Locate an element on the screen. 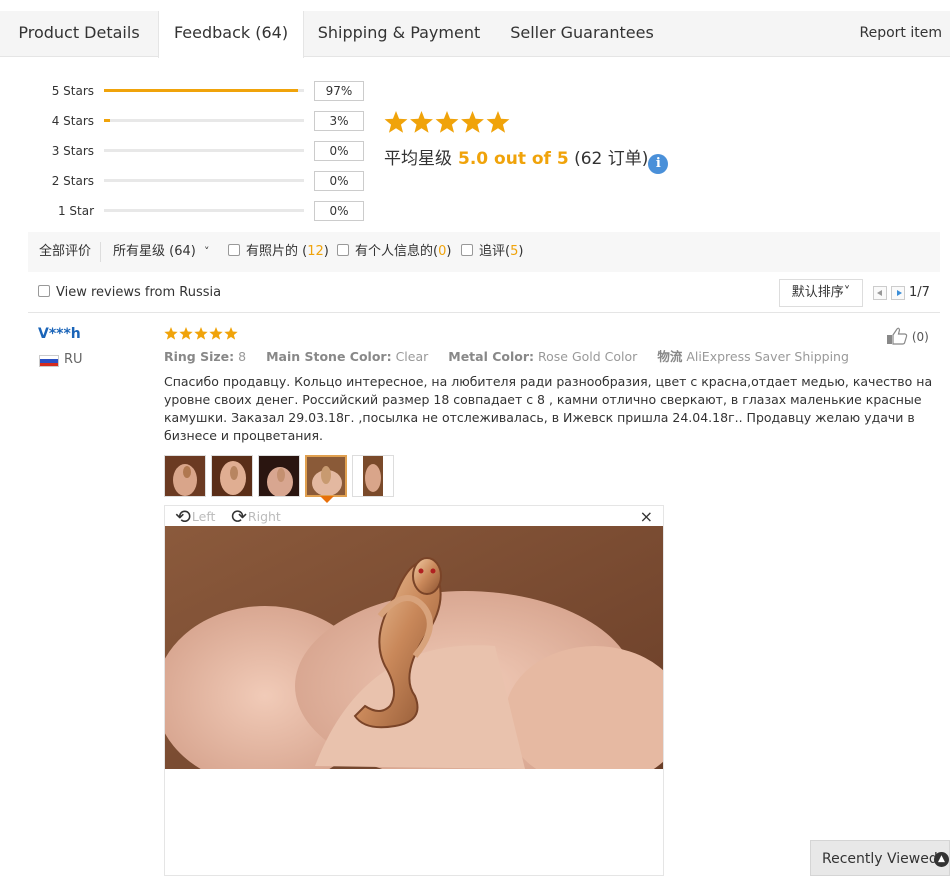  histogram-label: 1 Star is located at coordinates (75, 211).